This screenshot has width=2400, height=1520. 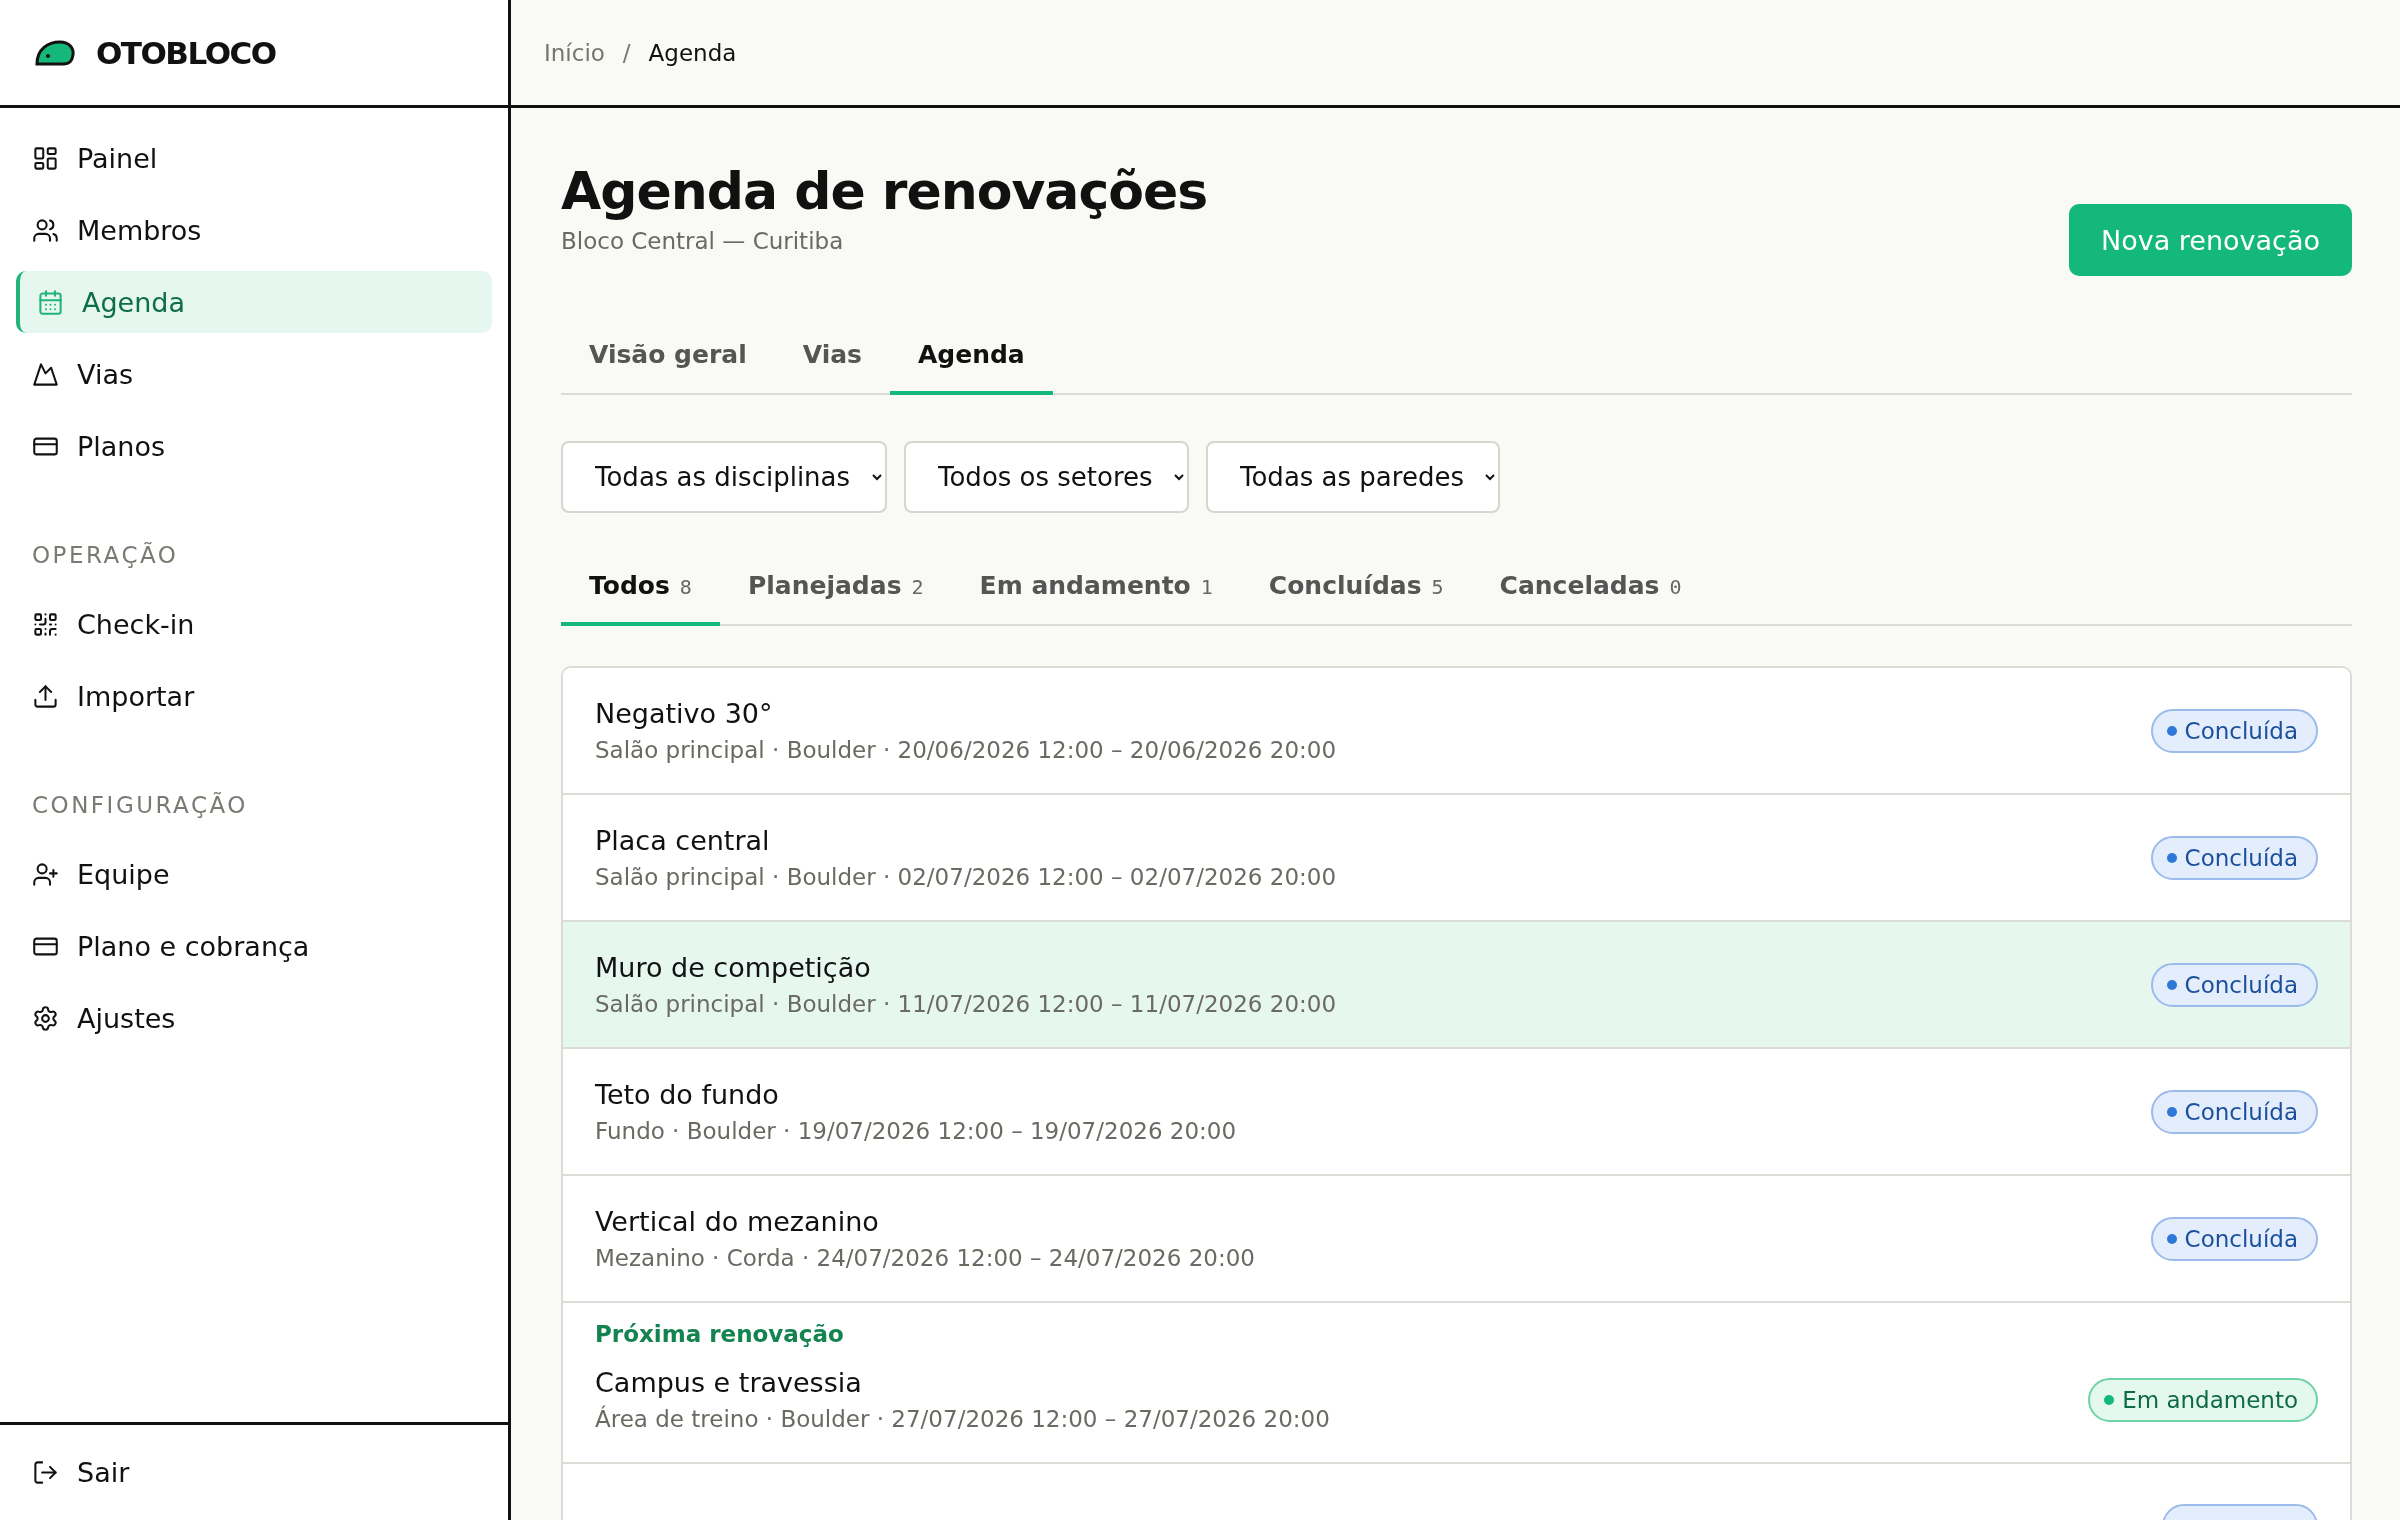 What do you see at coordinates (724, 477) in the screenshot?
I see `filter-select: Todas as disciplinas` at bounding box center [724, 477].